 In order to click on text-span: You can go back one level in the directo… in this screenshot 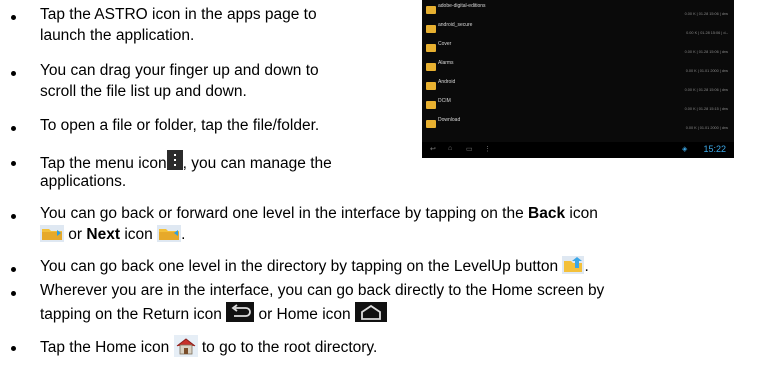, I will do `click(301, 266)`.